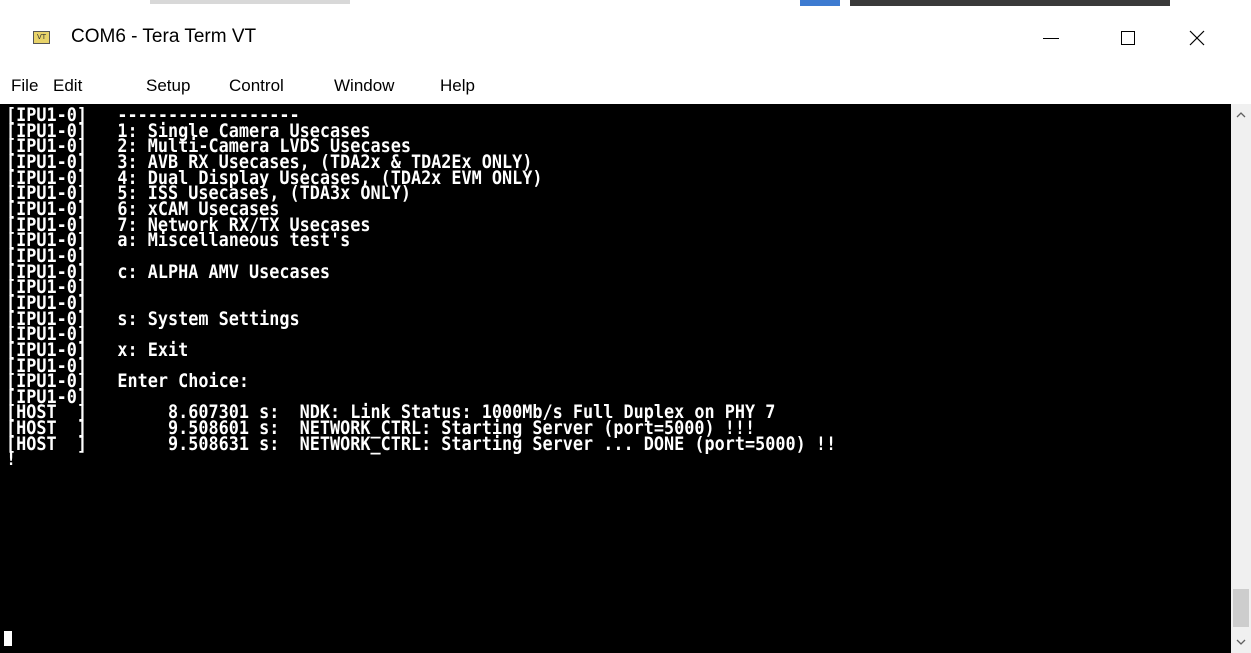  What do you see at coordinates (625, 5) in the screenshot?
I see `background-strip` at bounding box center [625, 5].